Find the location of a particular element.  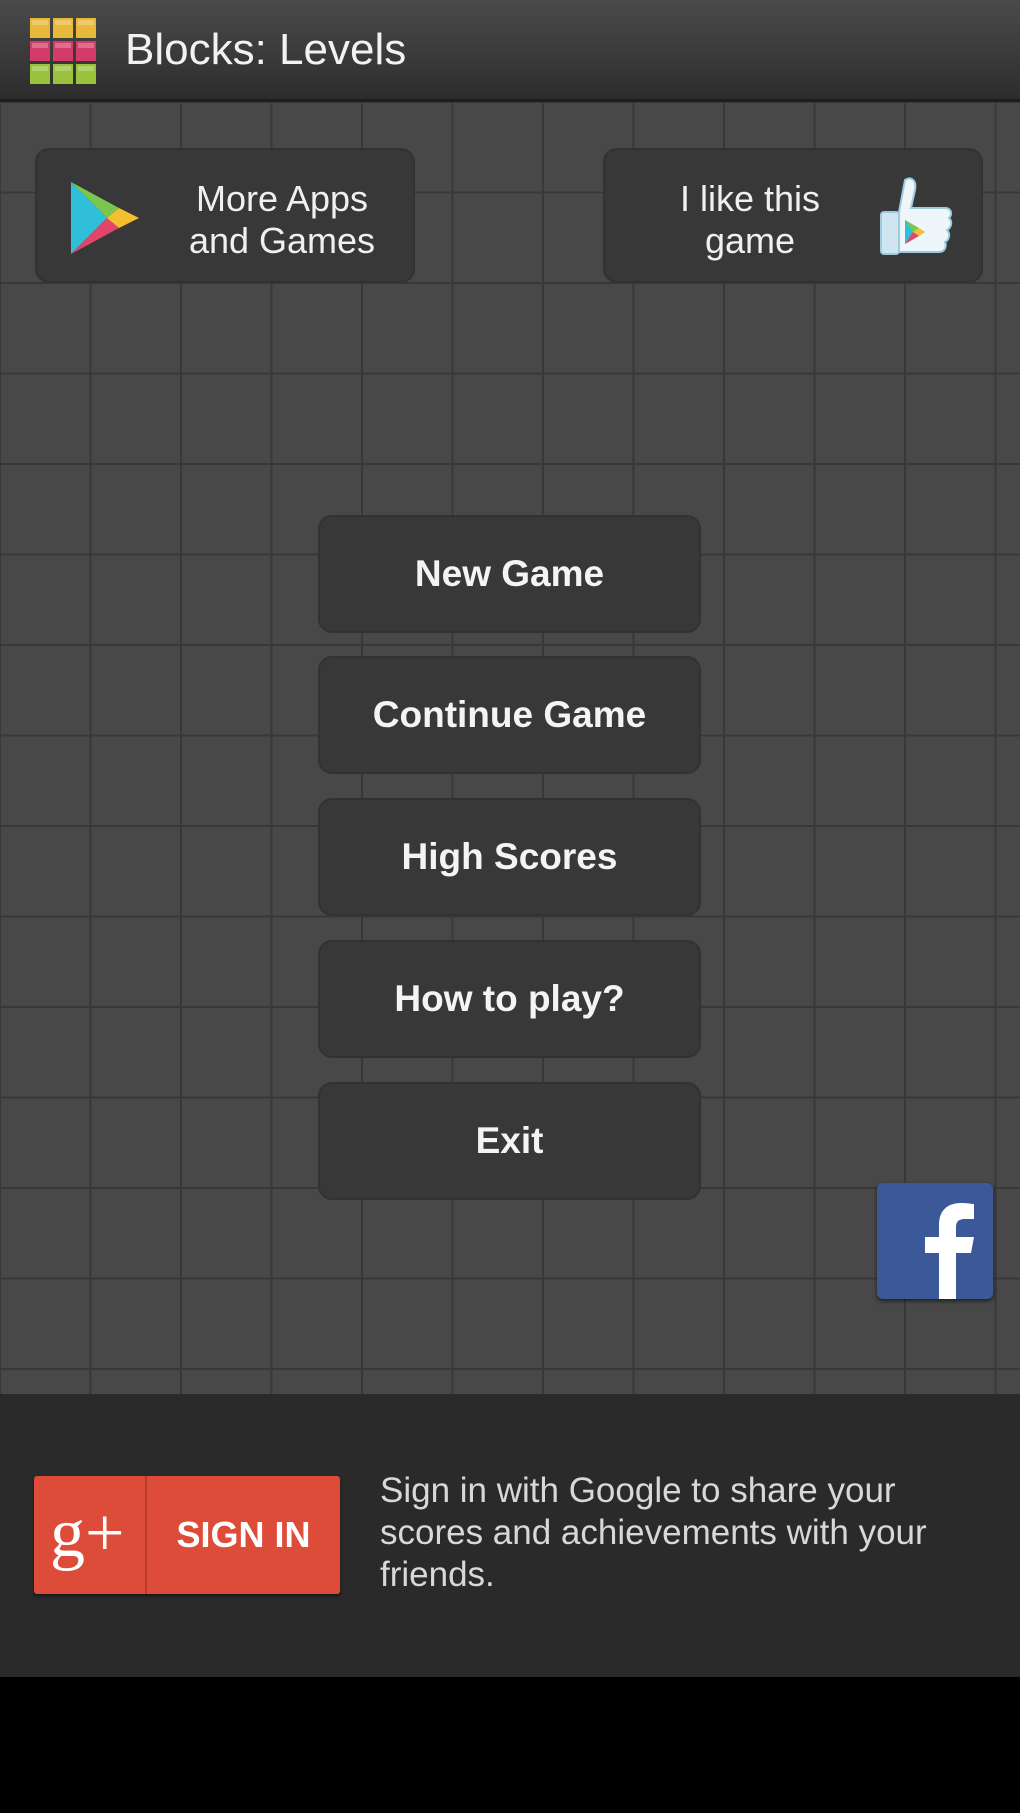

more-apps-label-line1: More Apps is located at coordinates (282, 198).